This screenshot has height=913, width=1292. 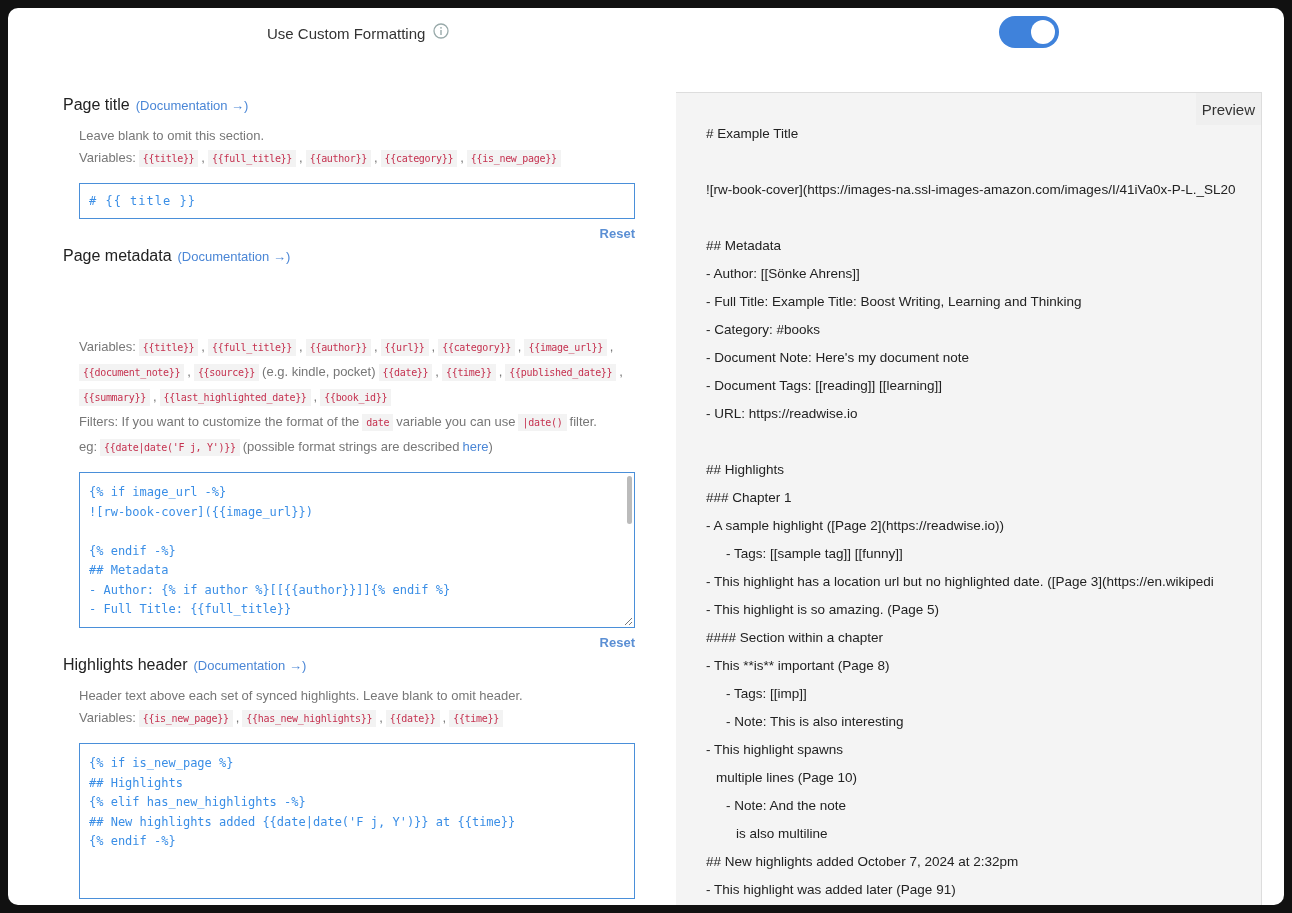 What do you see at coordinates (456, 421) in the screenshot?
I see `help-text: variable you can use` at bounding box center [456, 421].